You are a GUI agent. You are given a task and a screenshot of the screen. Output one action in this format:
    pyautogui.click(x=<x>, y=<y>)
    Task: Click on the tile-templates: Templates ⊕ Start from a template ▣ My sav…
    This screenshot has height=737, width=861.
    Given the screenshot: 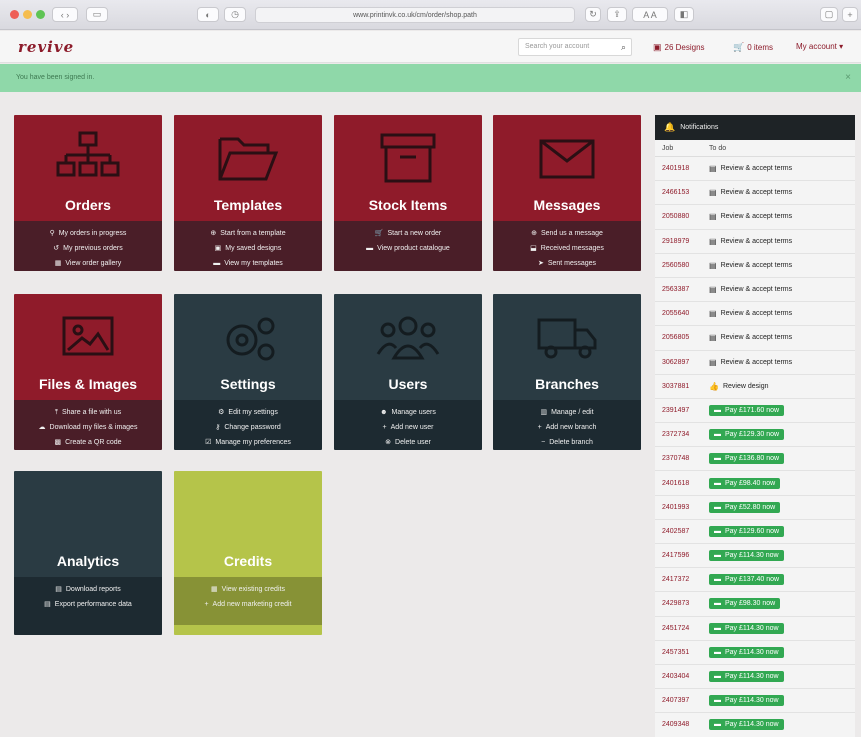 What is the action you would take?
    pyautogui.click(x=248, y=193)
    